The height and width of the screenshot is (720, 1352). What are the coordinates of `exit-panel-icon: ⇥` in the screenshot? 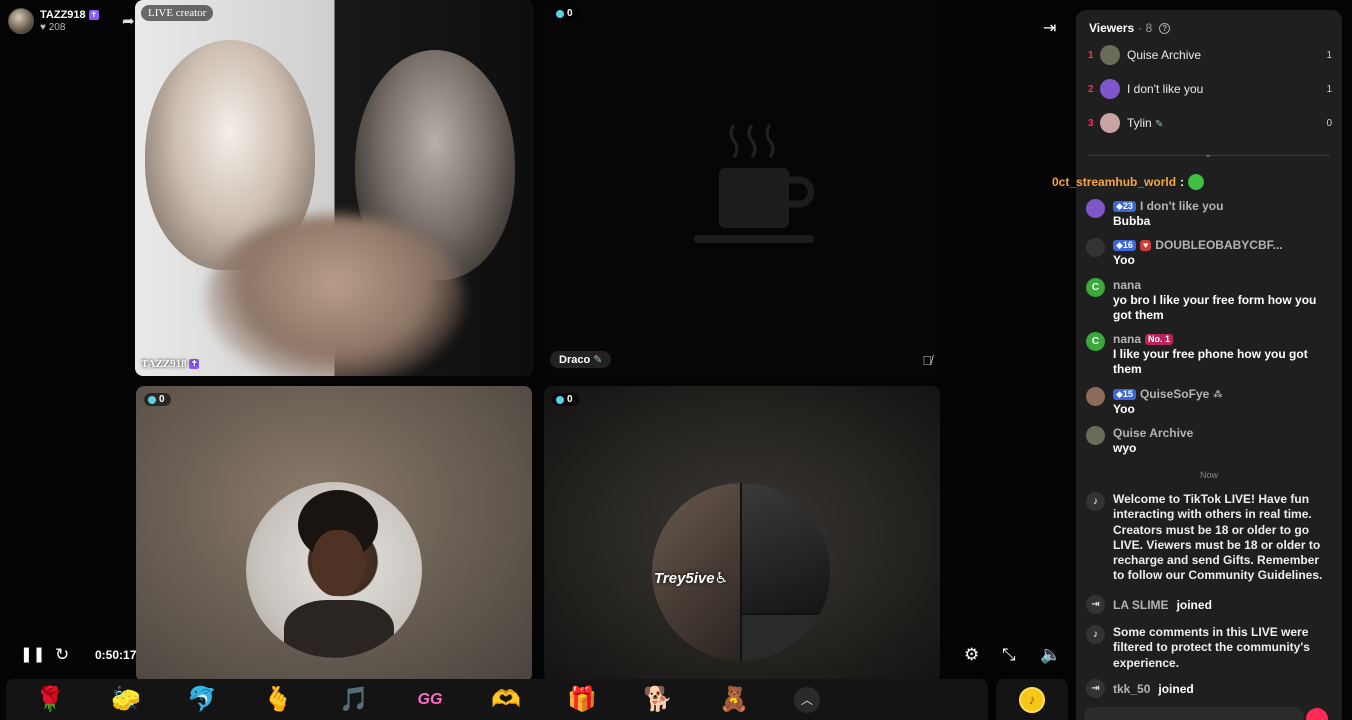 It's located at (1049, 28).